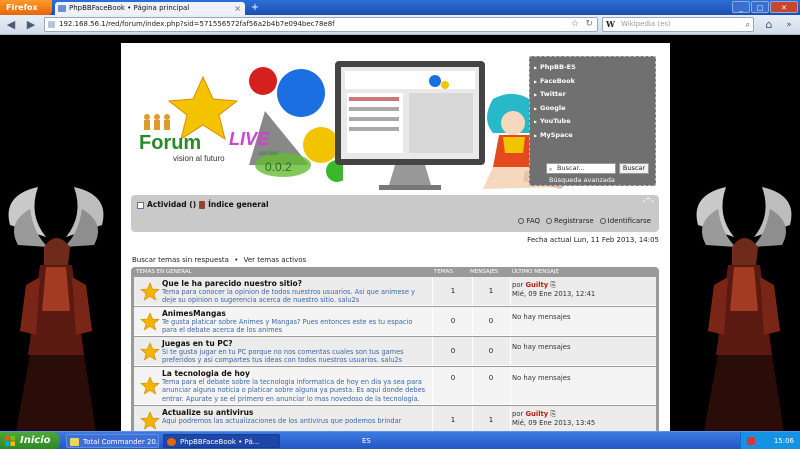  What do you see at coordinates (194, 313) in the screenshot?
I see `forum-title: AnimesMangas` at bounding box center [194, 313].